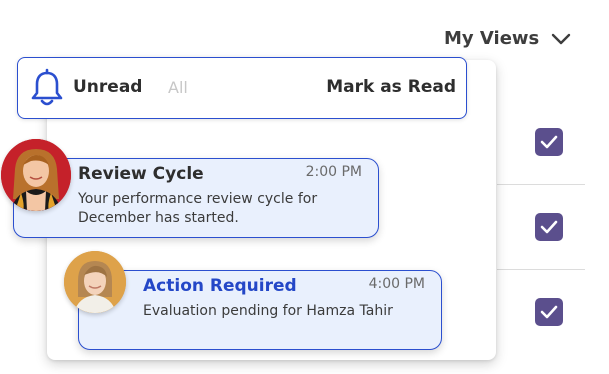  Describe the element at coordinates (396, 284) in the screenshot. I see `notification-time: 4:00 PM` at that location.